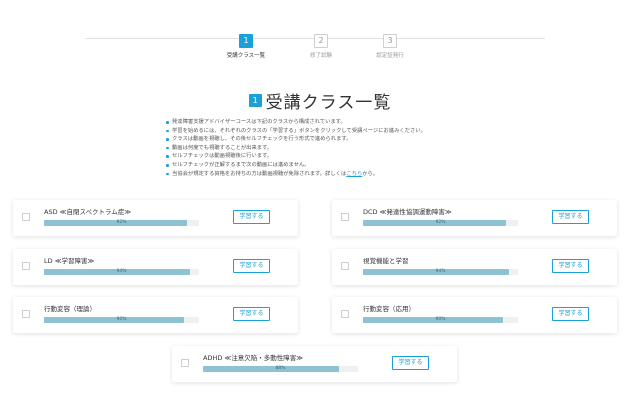  I want to click on page-title-text: 受講クラス一覧, so click(328, 103).